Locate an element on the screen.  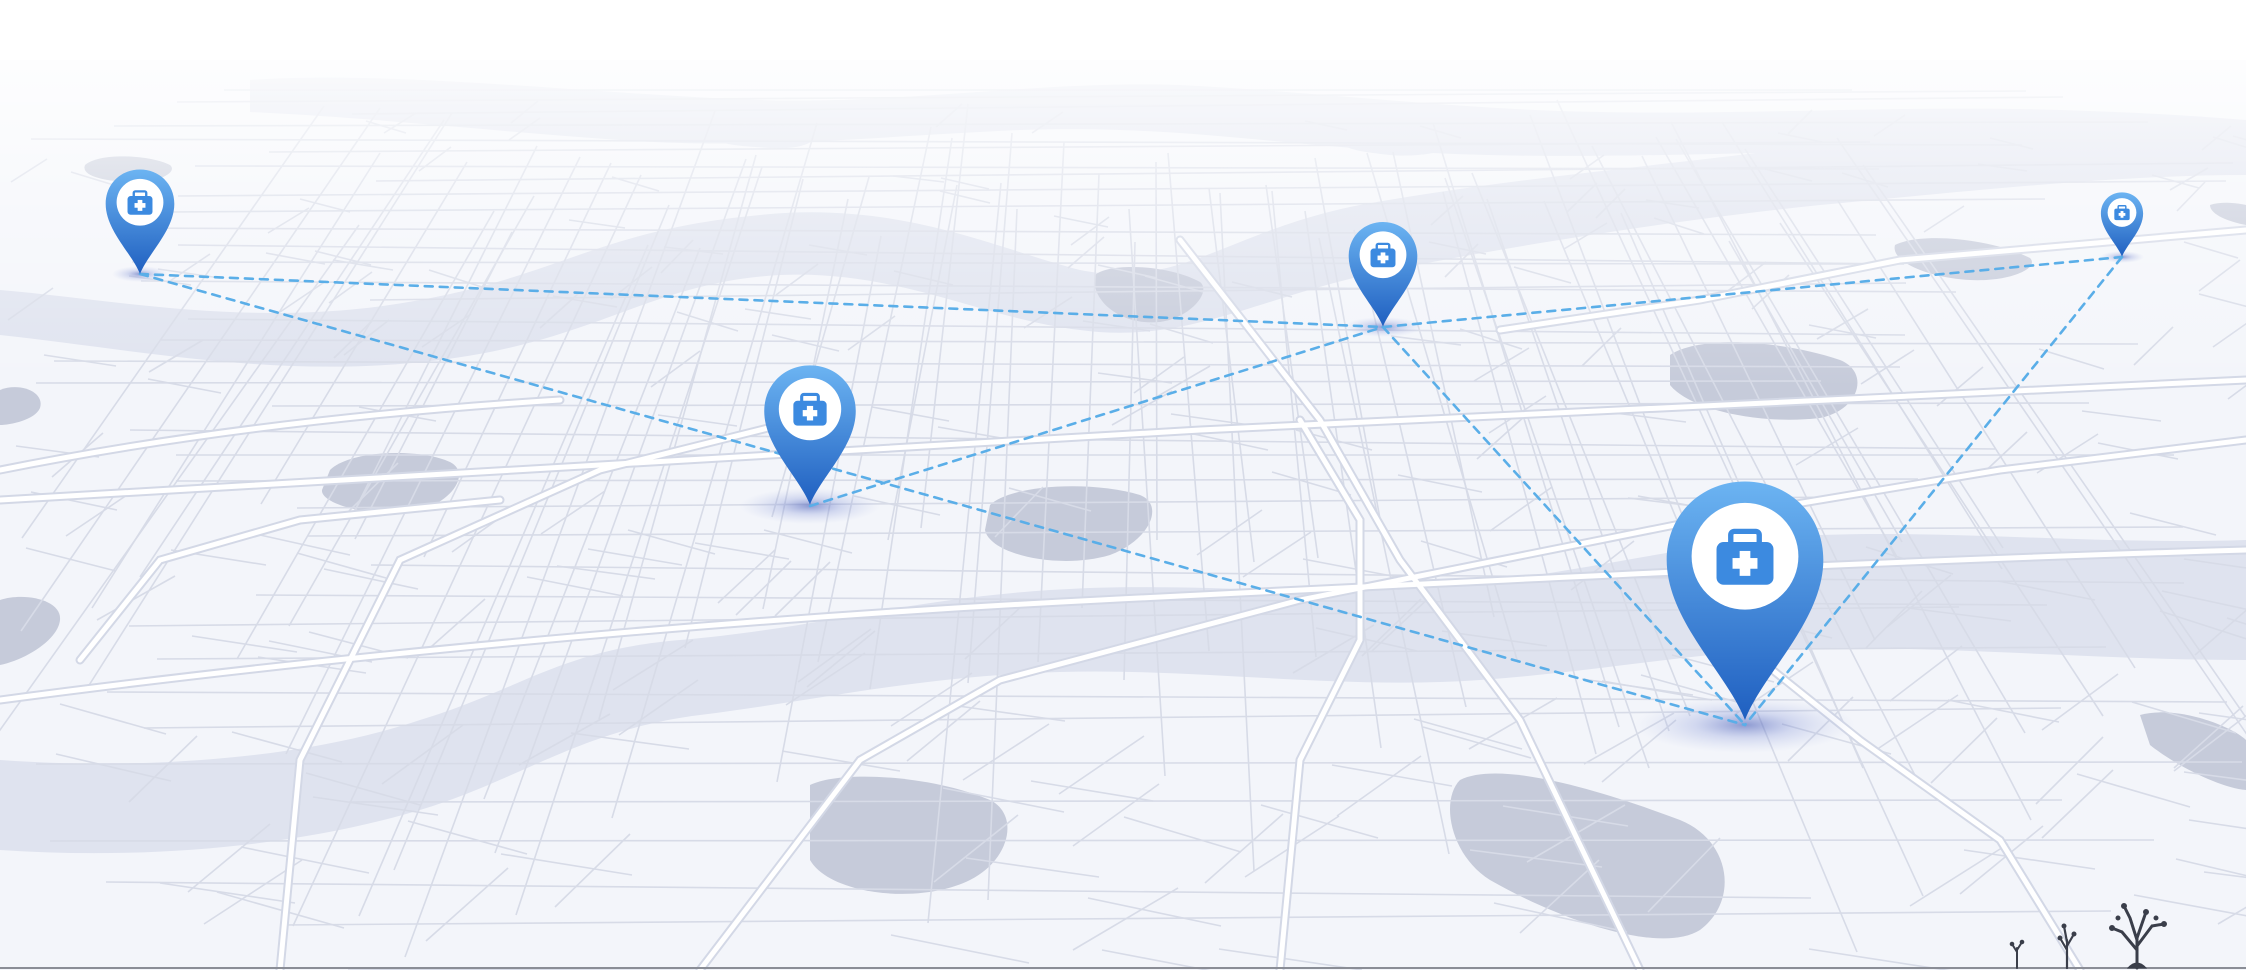
pin-hospital-far-right is located at coordinates (2122, 224).